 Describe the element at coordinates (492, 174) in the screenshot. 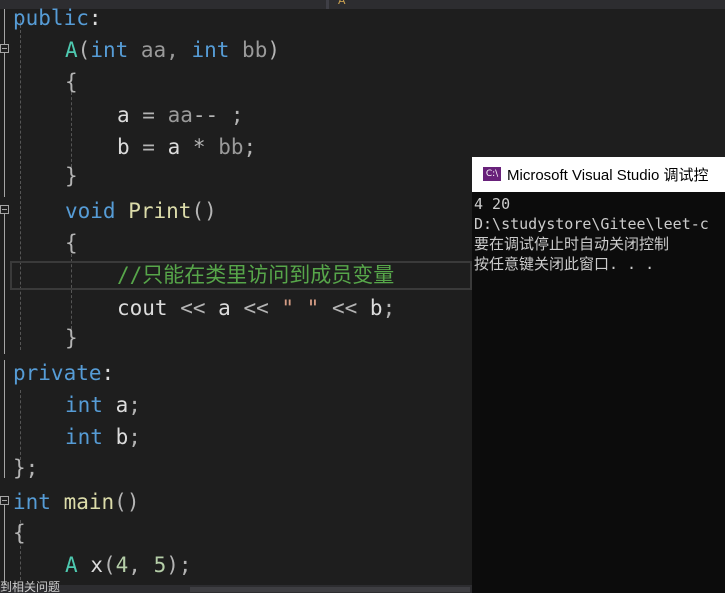

I see `console-app-icon: C:\` at that location.